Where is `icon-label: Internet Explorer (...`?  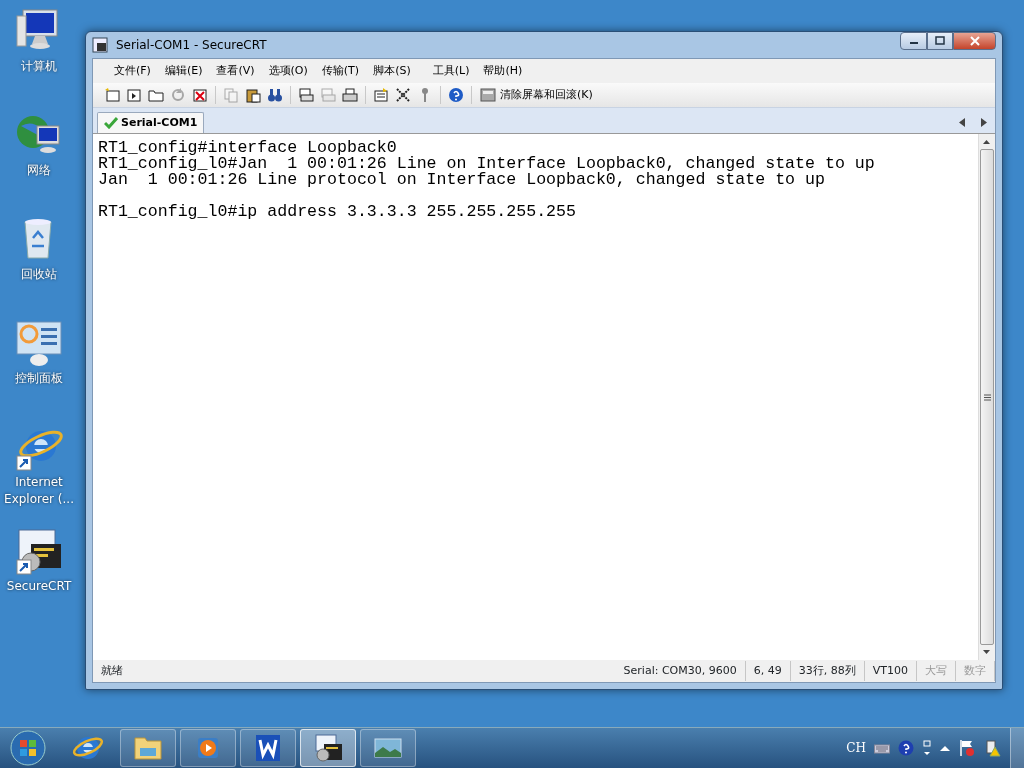
icon-label: Internet Explorer (... is located at coordinates (39, 491).